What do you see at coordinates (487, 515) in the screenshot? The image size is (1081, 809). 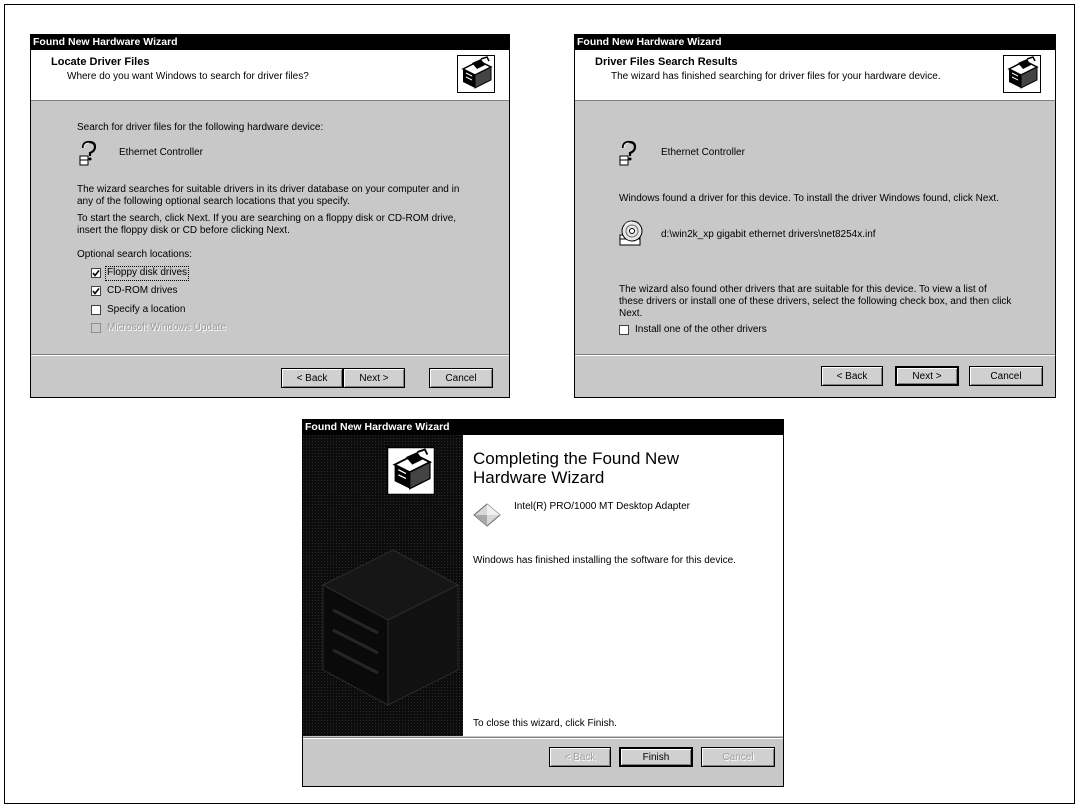 I see `network-adapter-icon` at bounding box center [487, 515].